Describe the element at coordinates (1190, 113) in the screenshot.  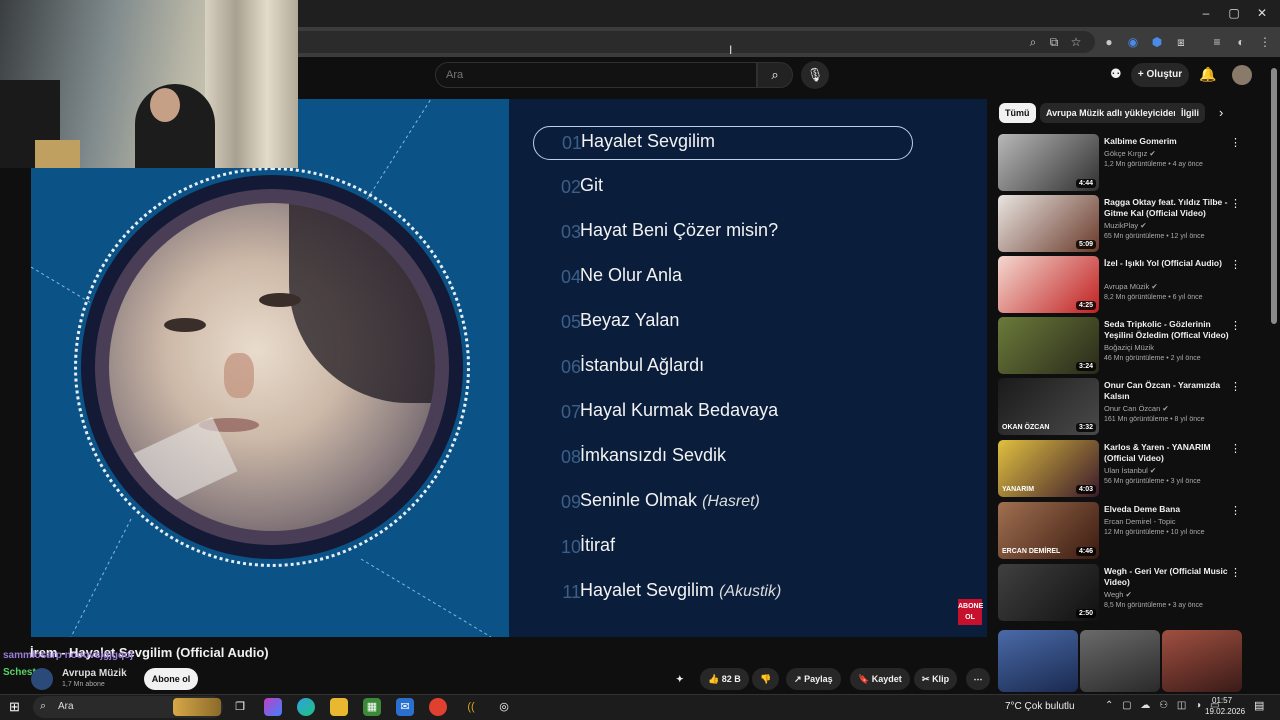
I see `chip-related: İlgili` at that location.